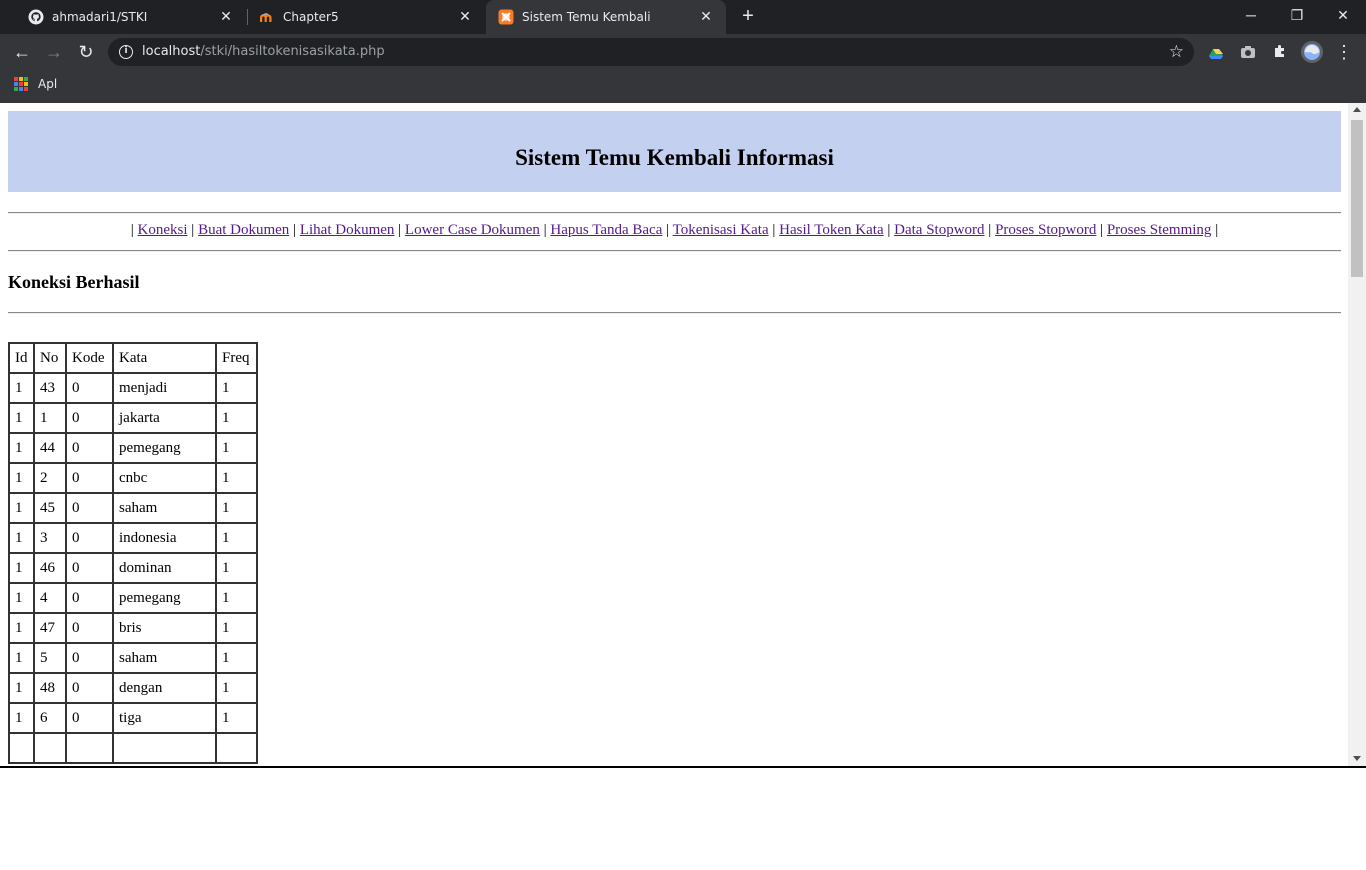 The image size is (1366, 870). Describe the element at coordinates (366, 17) in the screenshot. I see `tab-chapter5: Chapter5 ✕` at that location.